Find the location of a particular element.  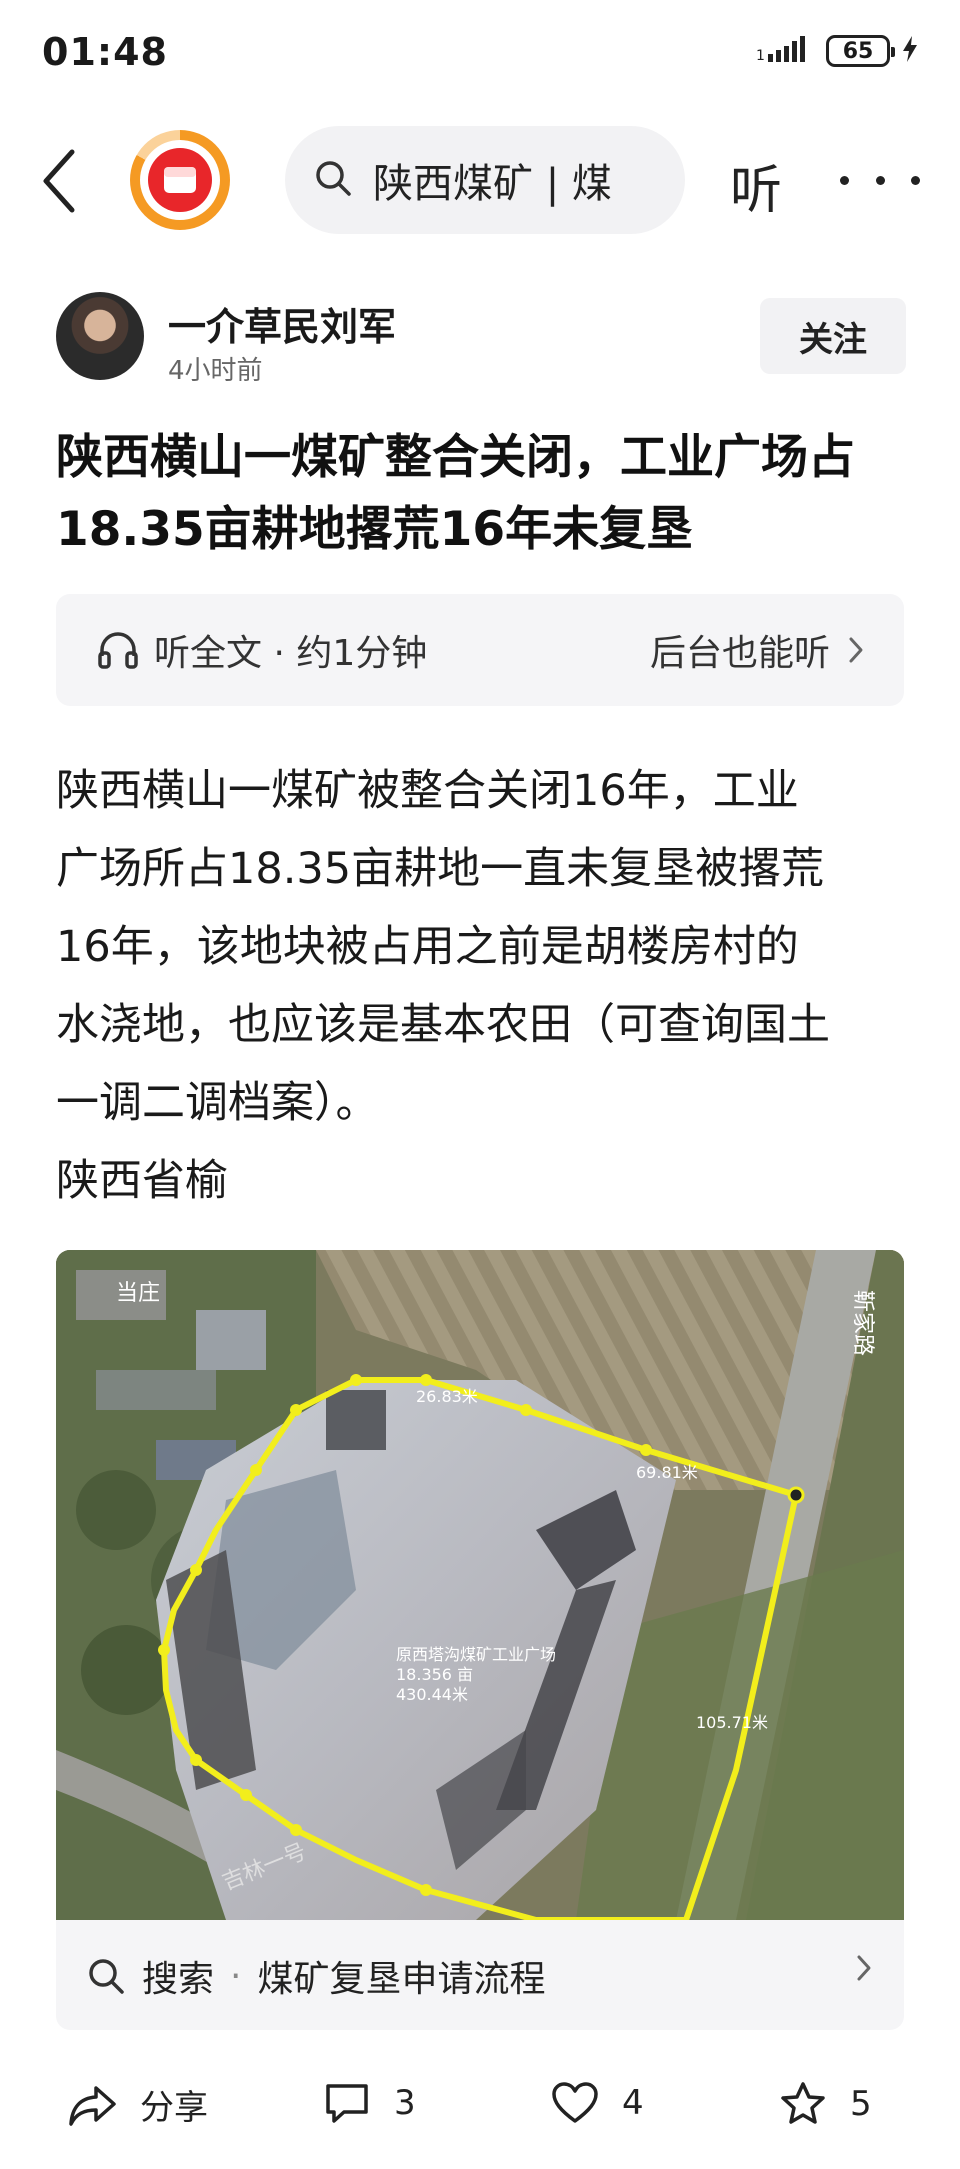

action-bar: 分享 3 4 5 is located at coordinates (480, 2105).